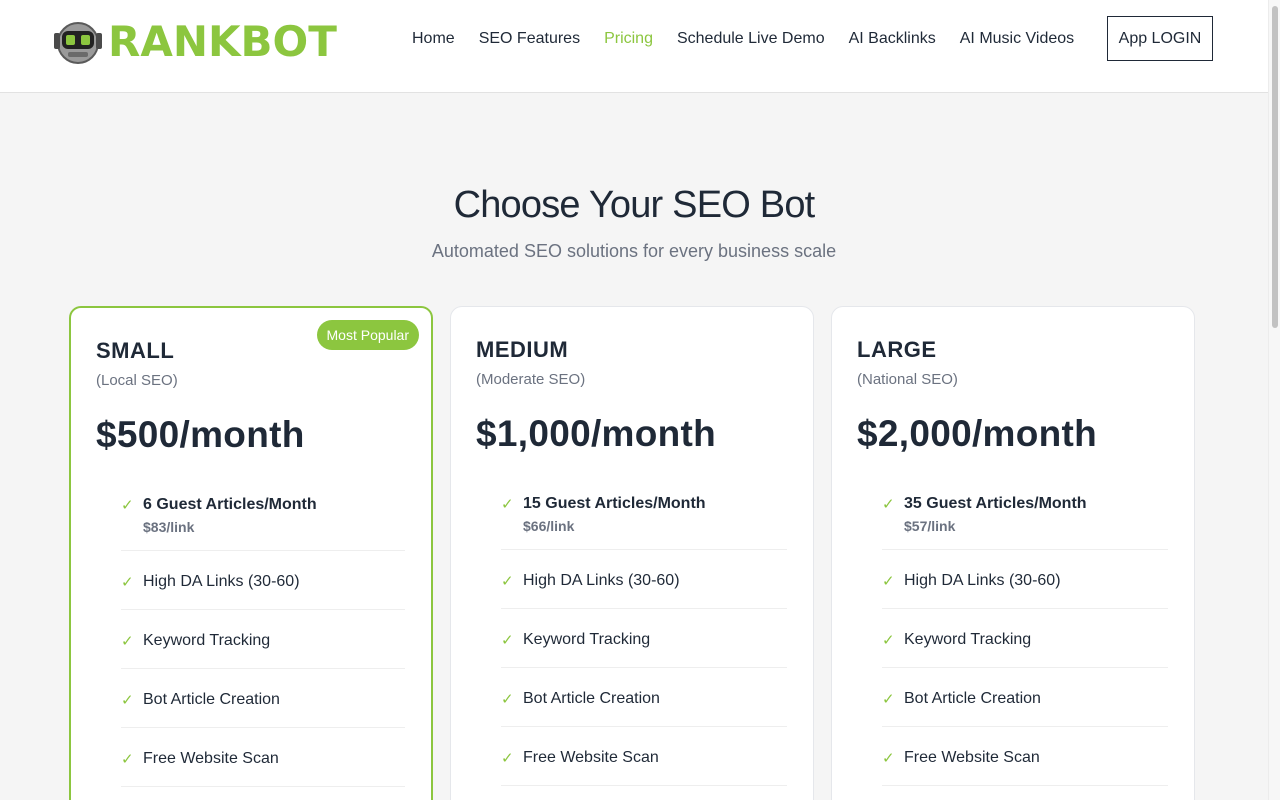 The width and height of the screenshot is (1280, 800). What do you see at coordinates (977, 433) in the screenshot?
I see `plan-price: $2,000/month` at bounding box center [977, 433].